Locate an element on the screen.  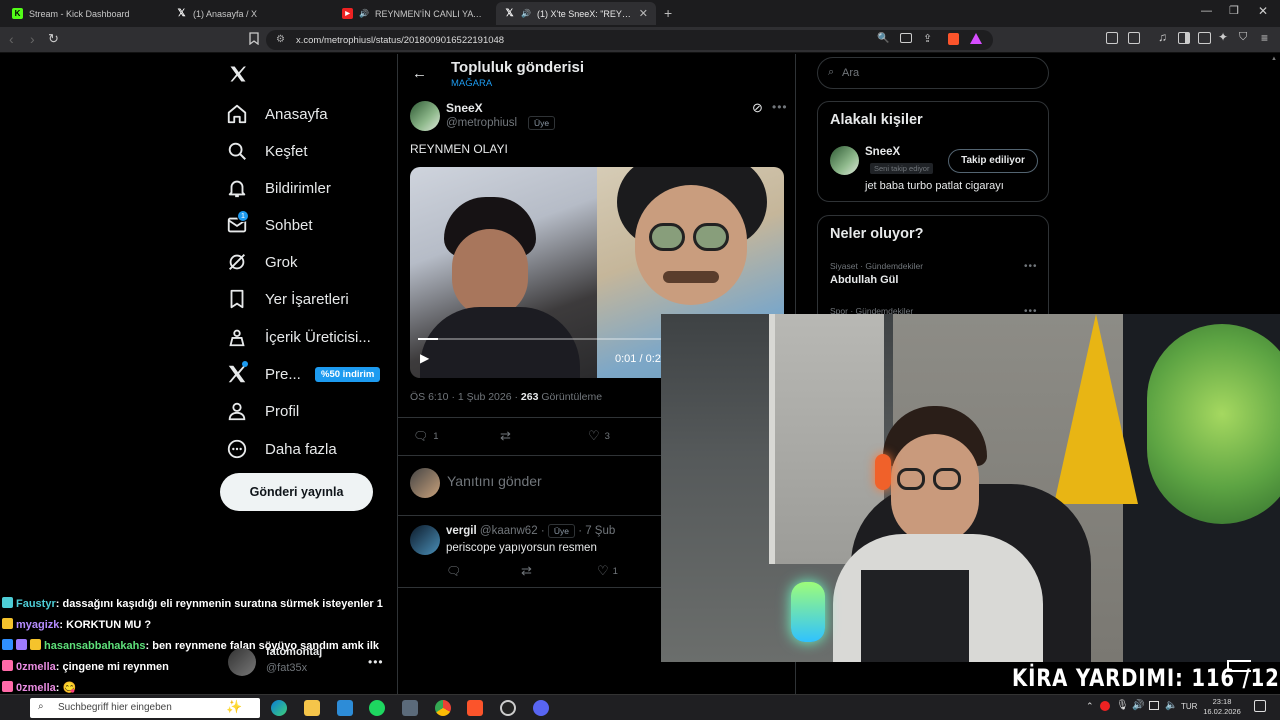
reply-author: vergil is located at coordinates (461, 531).